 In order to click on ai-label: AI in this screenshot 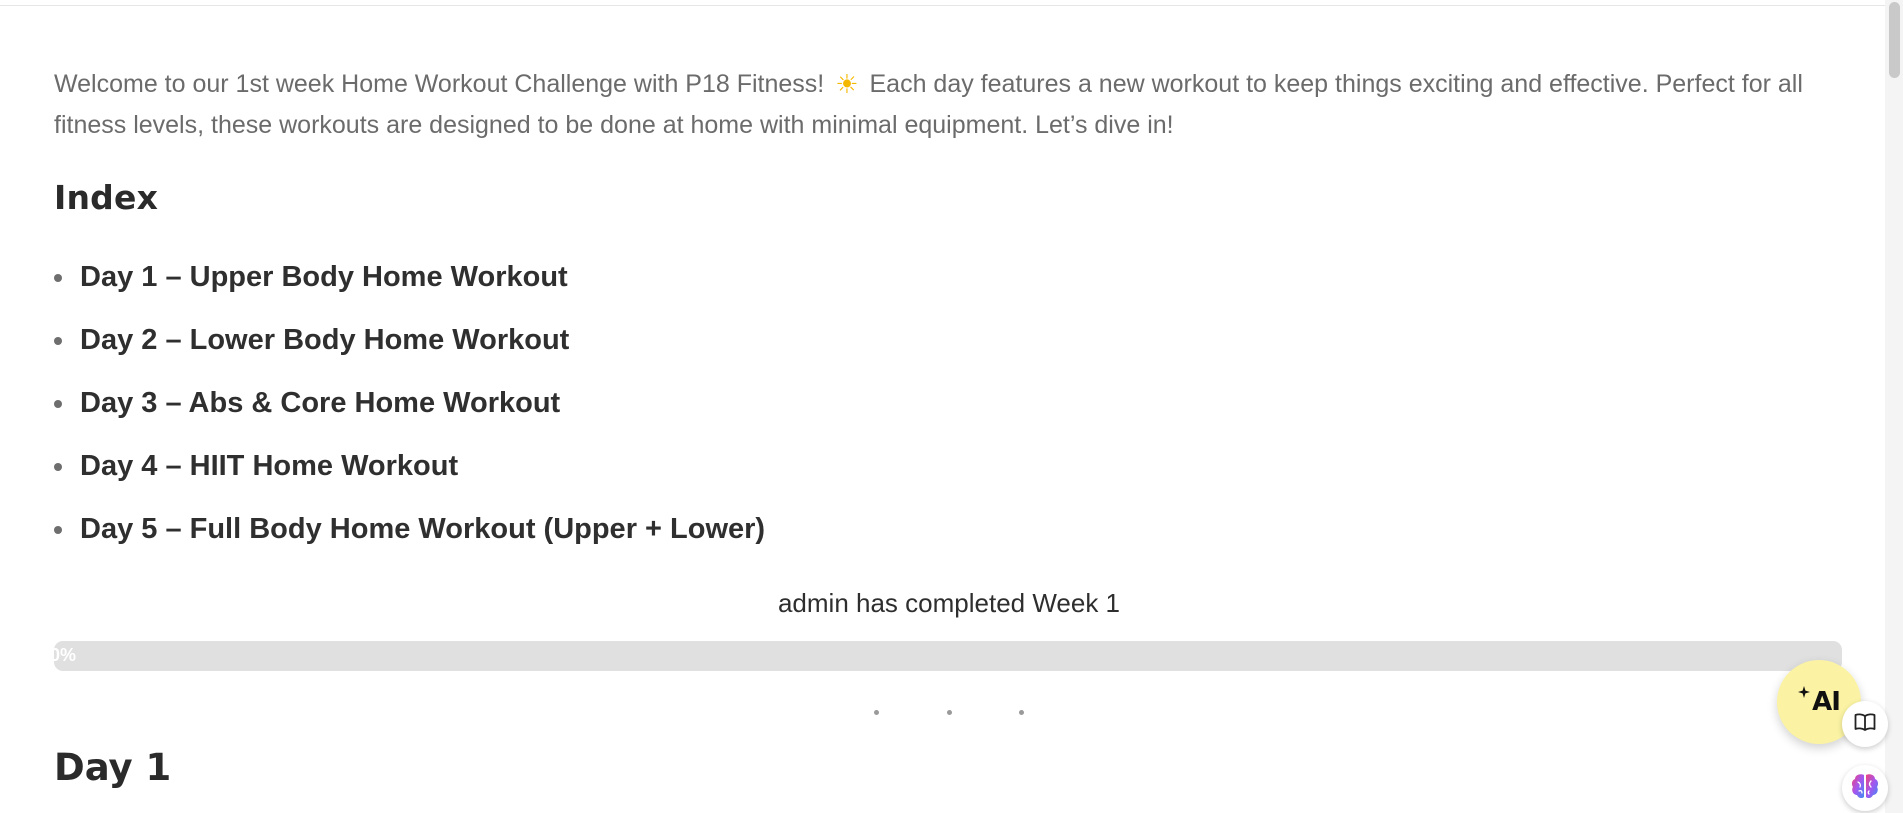, I will do `click(1826, 702)`.